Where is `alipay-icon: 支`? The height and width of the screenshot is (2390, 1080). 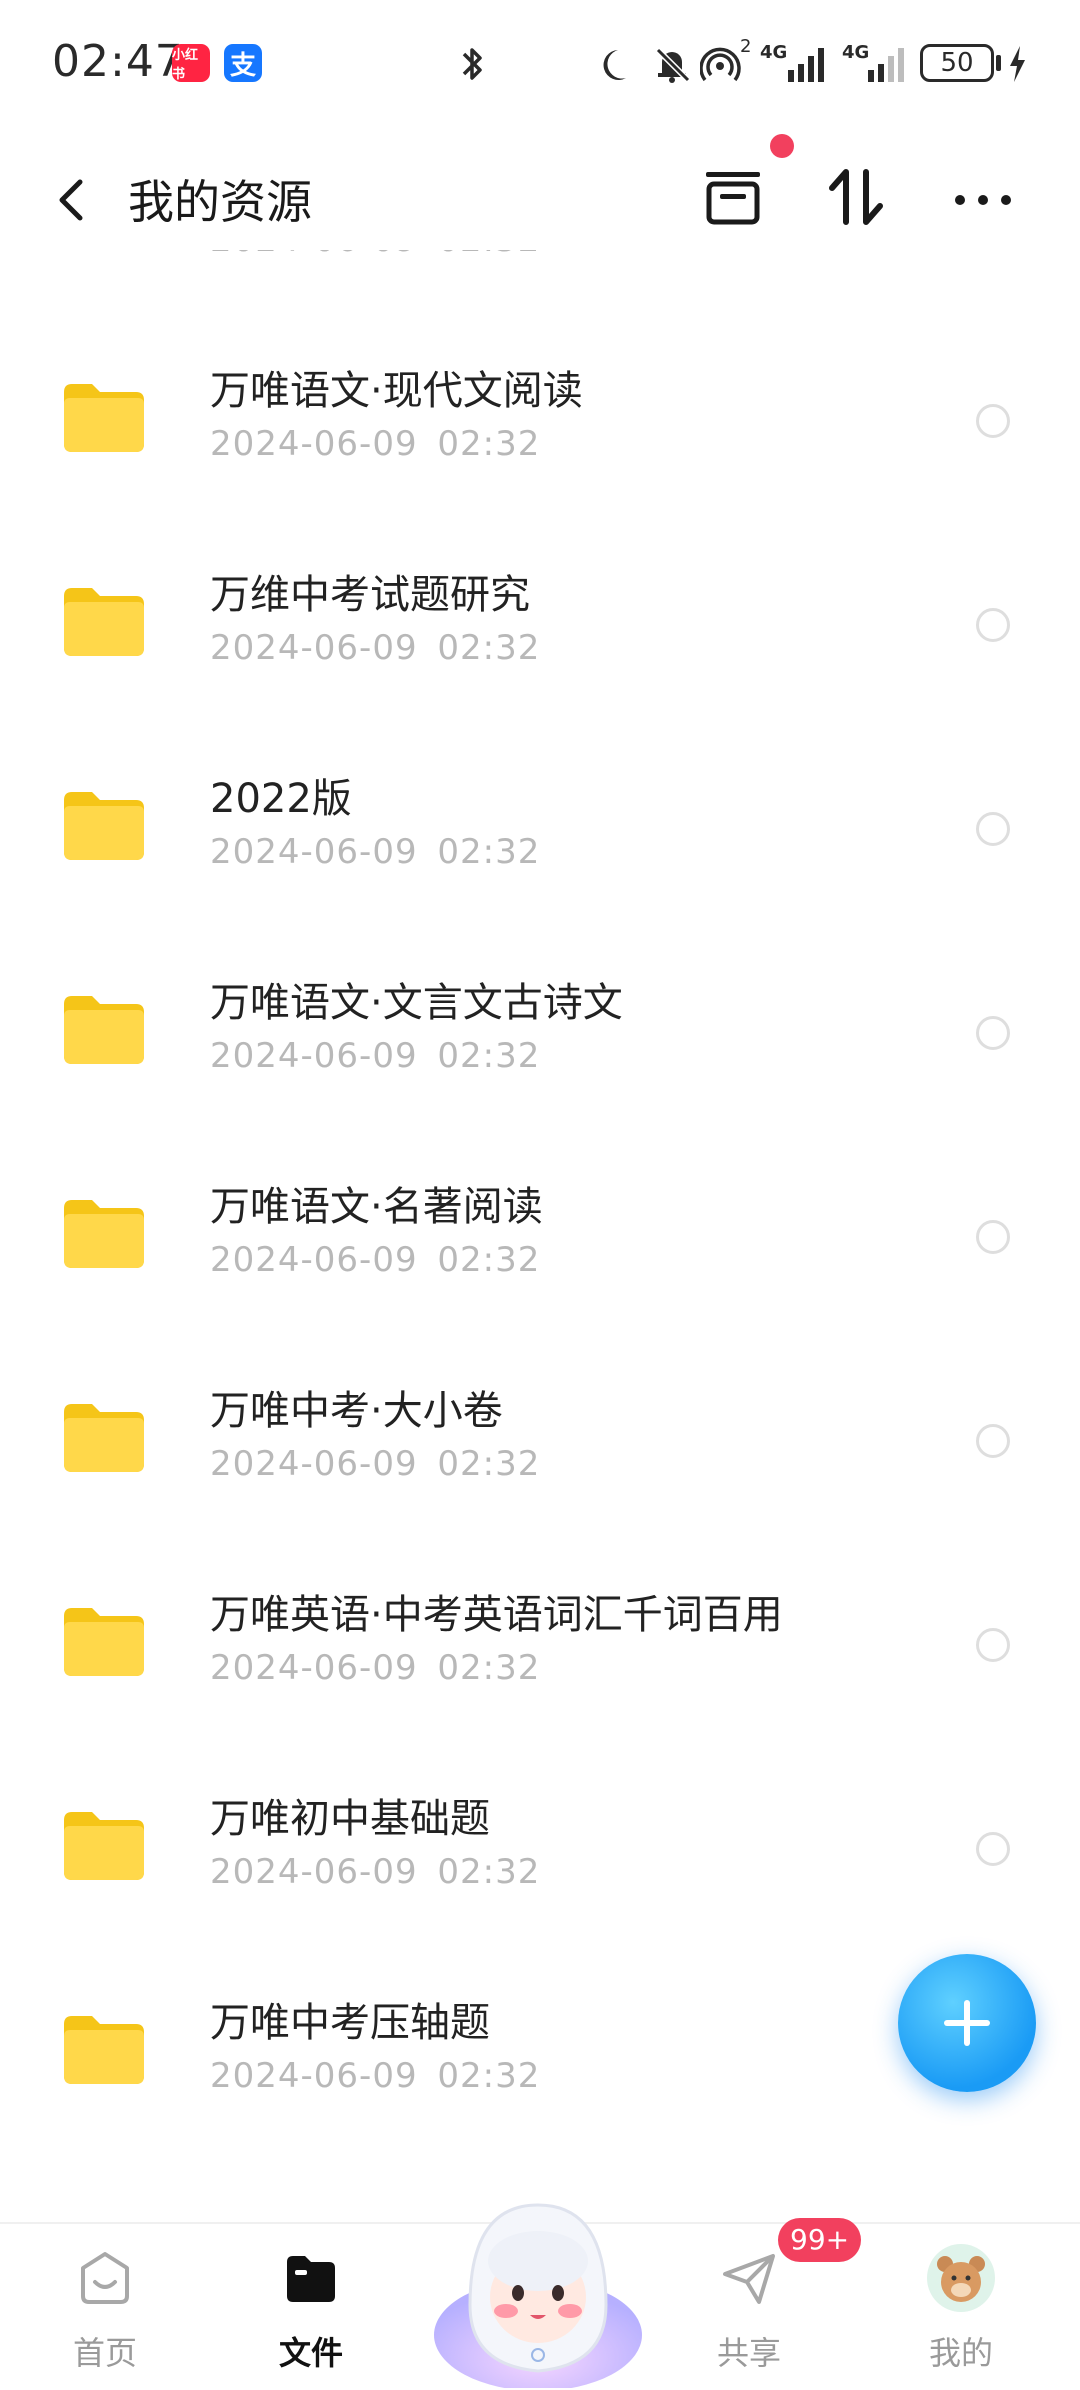 alipay-icon: 支 is located at coordinates (243, 63).